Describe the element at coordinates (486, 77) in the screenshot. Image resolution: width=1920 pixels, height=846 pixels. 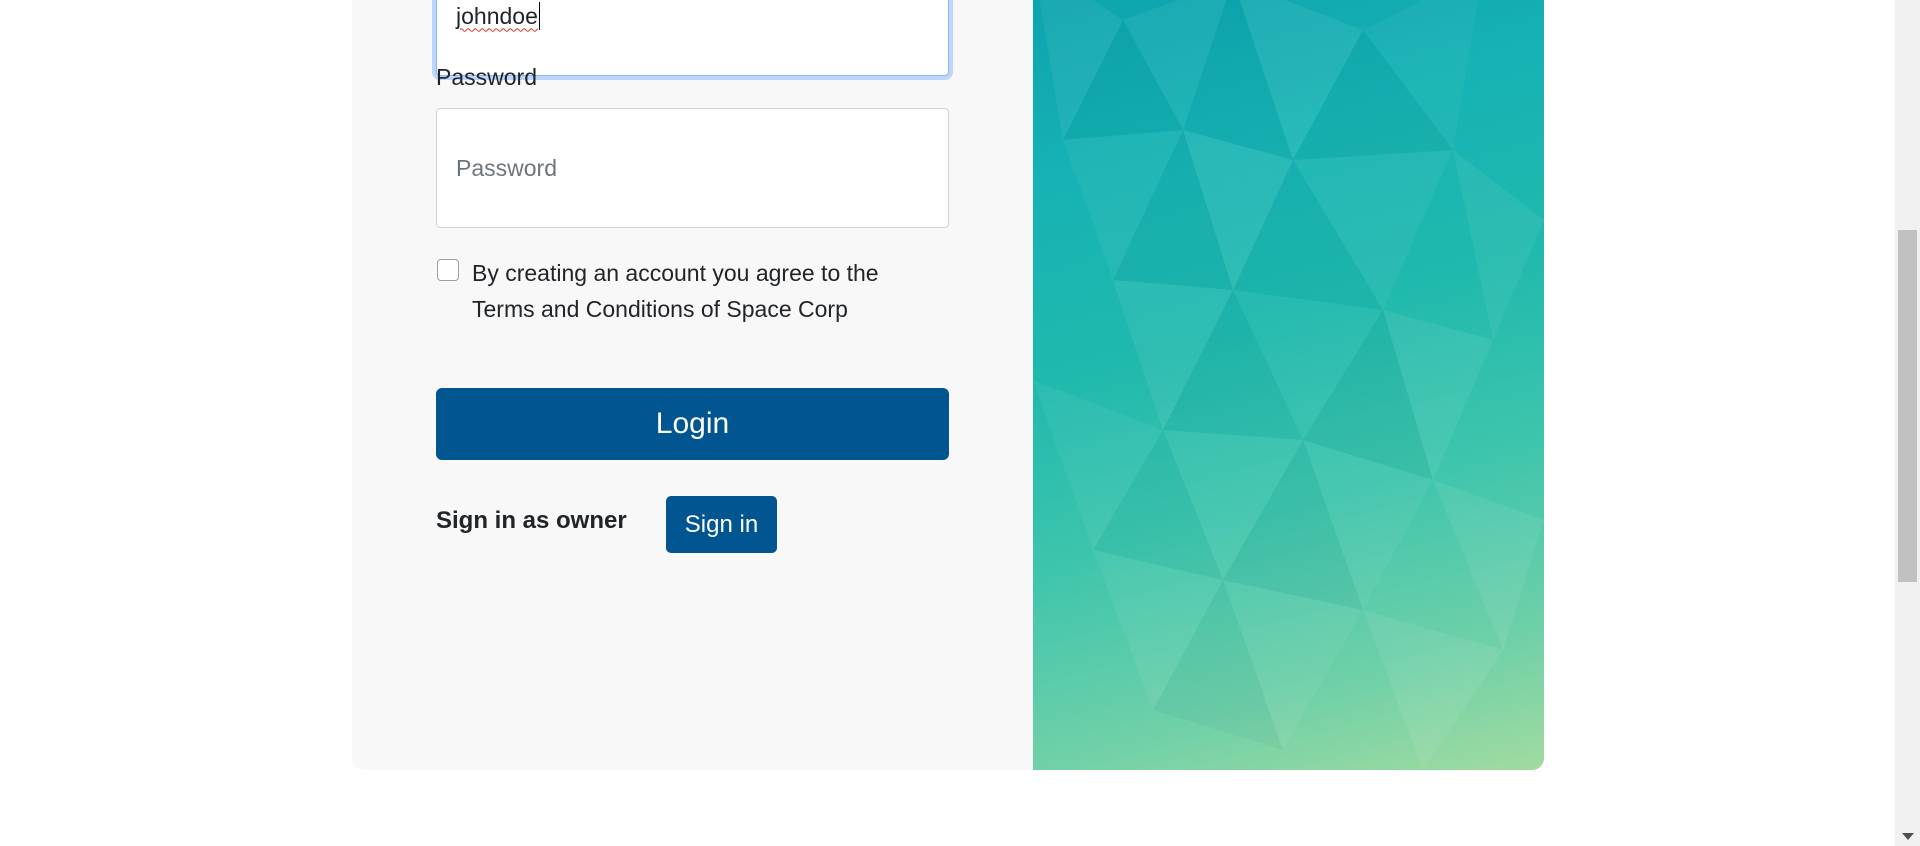
I see `password-label: Password` at that location.